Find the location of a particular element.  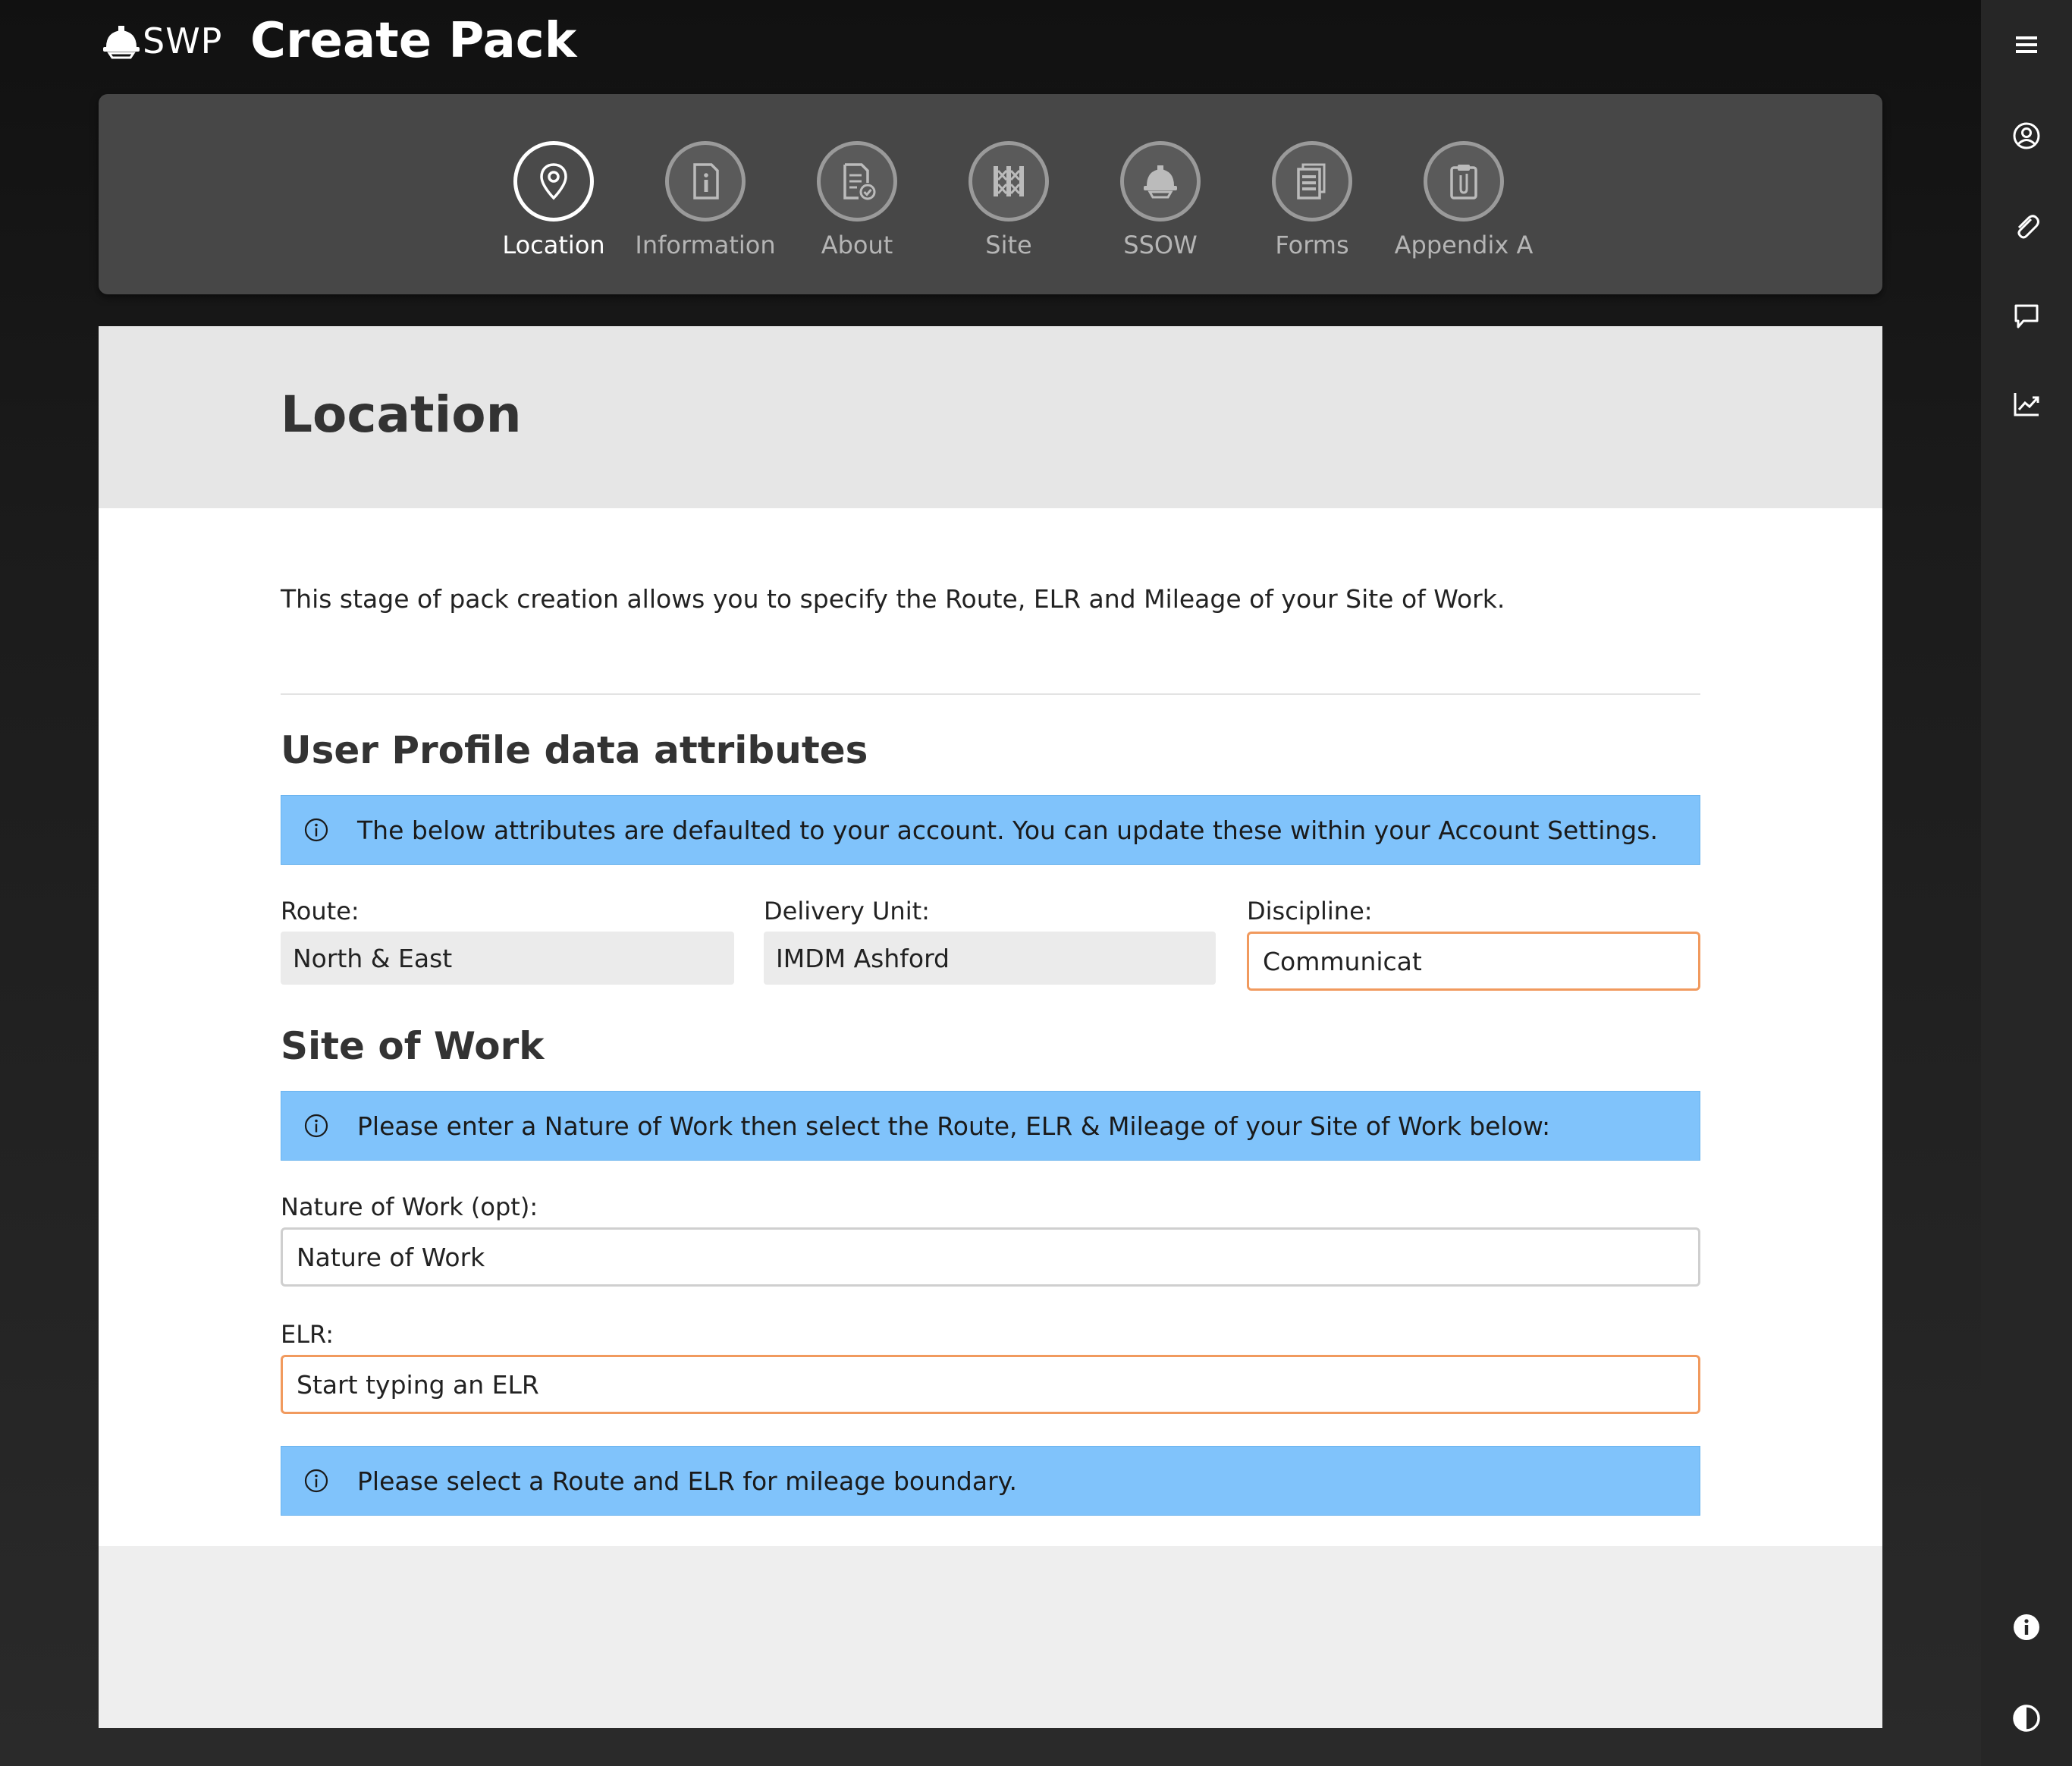

attachments-button is located at coordinates (2026, 227).